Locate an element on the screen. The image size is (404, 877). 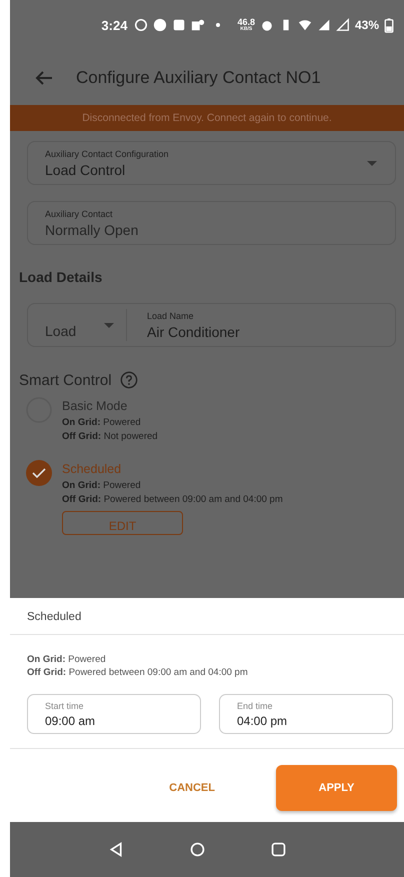
recents-icon is located at coordinates (278, 849).